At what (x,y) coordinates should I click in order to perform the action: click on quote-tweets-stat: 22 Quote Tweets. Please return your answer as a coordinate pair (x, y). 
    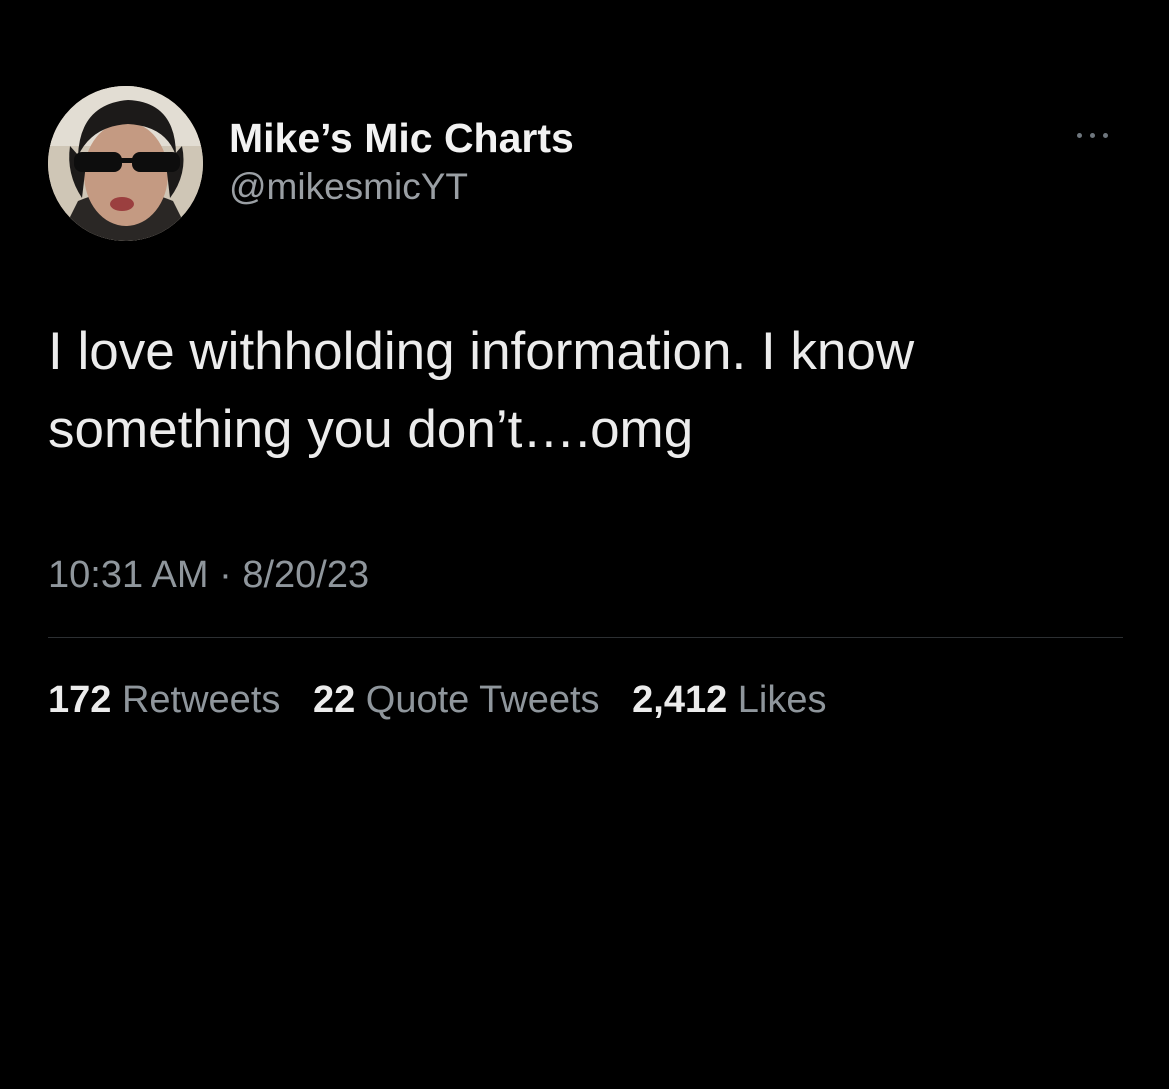
    Looking at the image, I should click on (456, 700).